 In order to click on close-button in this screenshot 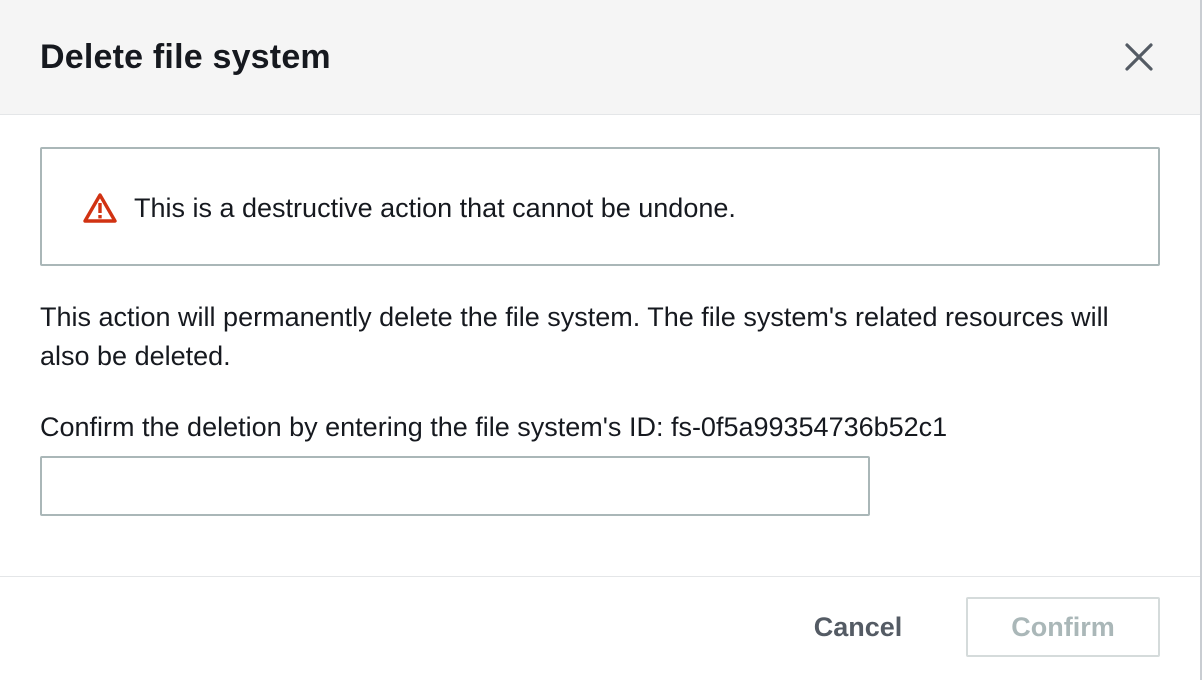, I will do `click(1139, 57)`.